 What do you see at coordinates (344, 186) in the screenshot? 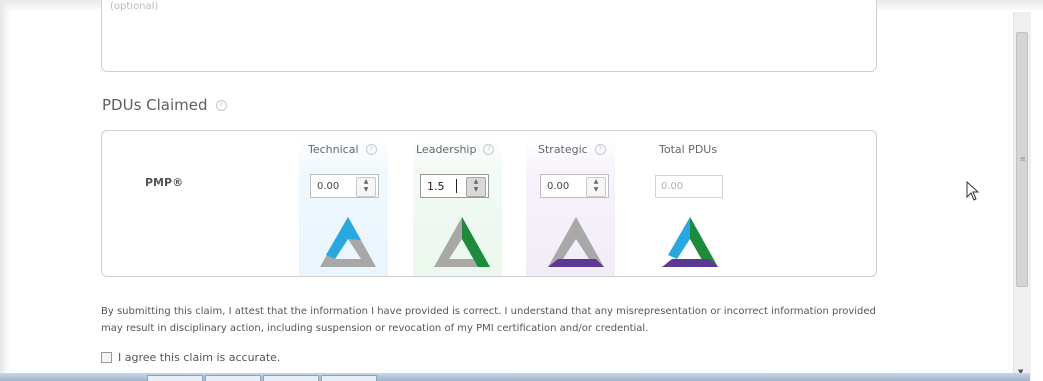
I see `technical-stepper: ▲▼` at bounding box center [344, 186].